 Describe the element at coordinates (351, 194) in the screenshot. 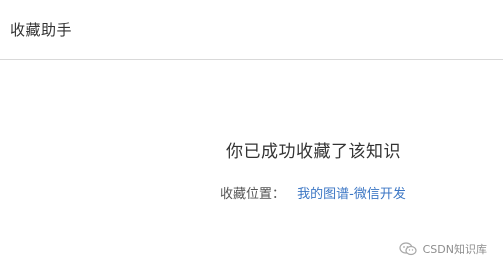

I see `location-link: 我的图谱-微信开发` at that location.